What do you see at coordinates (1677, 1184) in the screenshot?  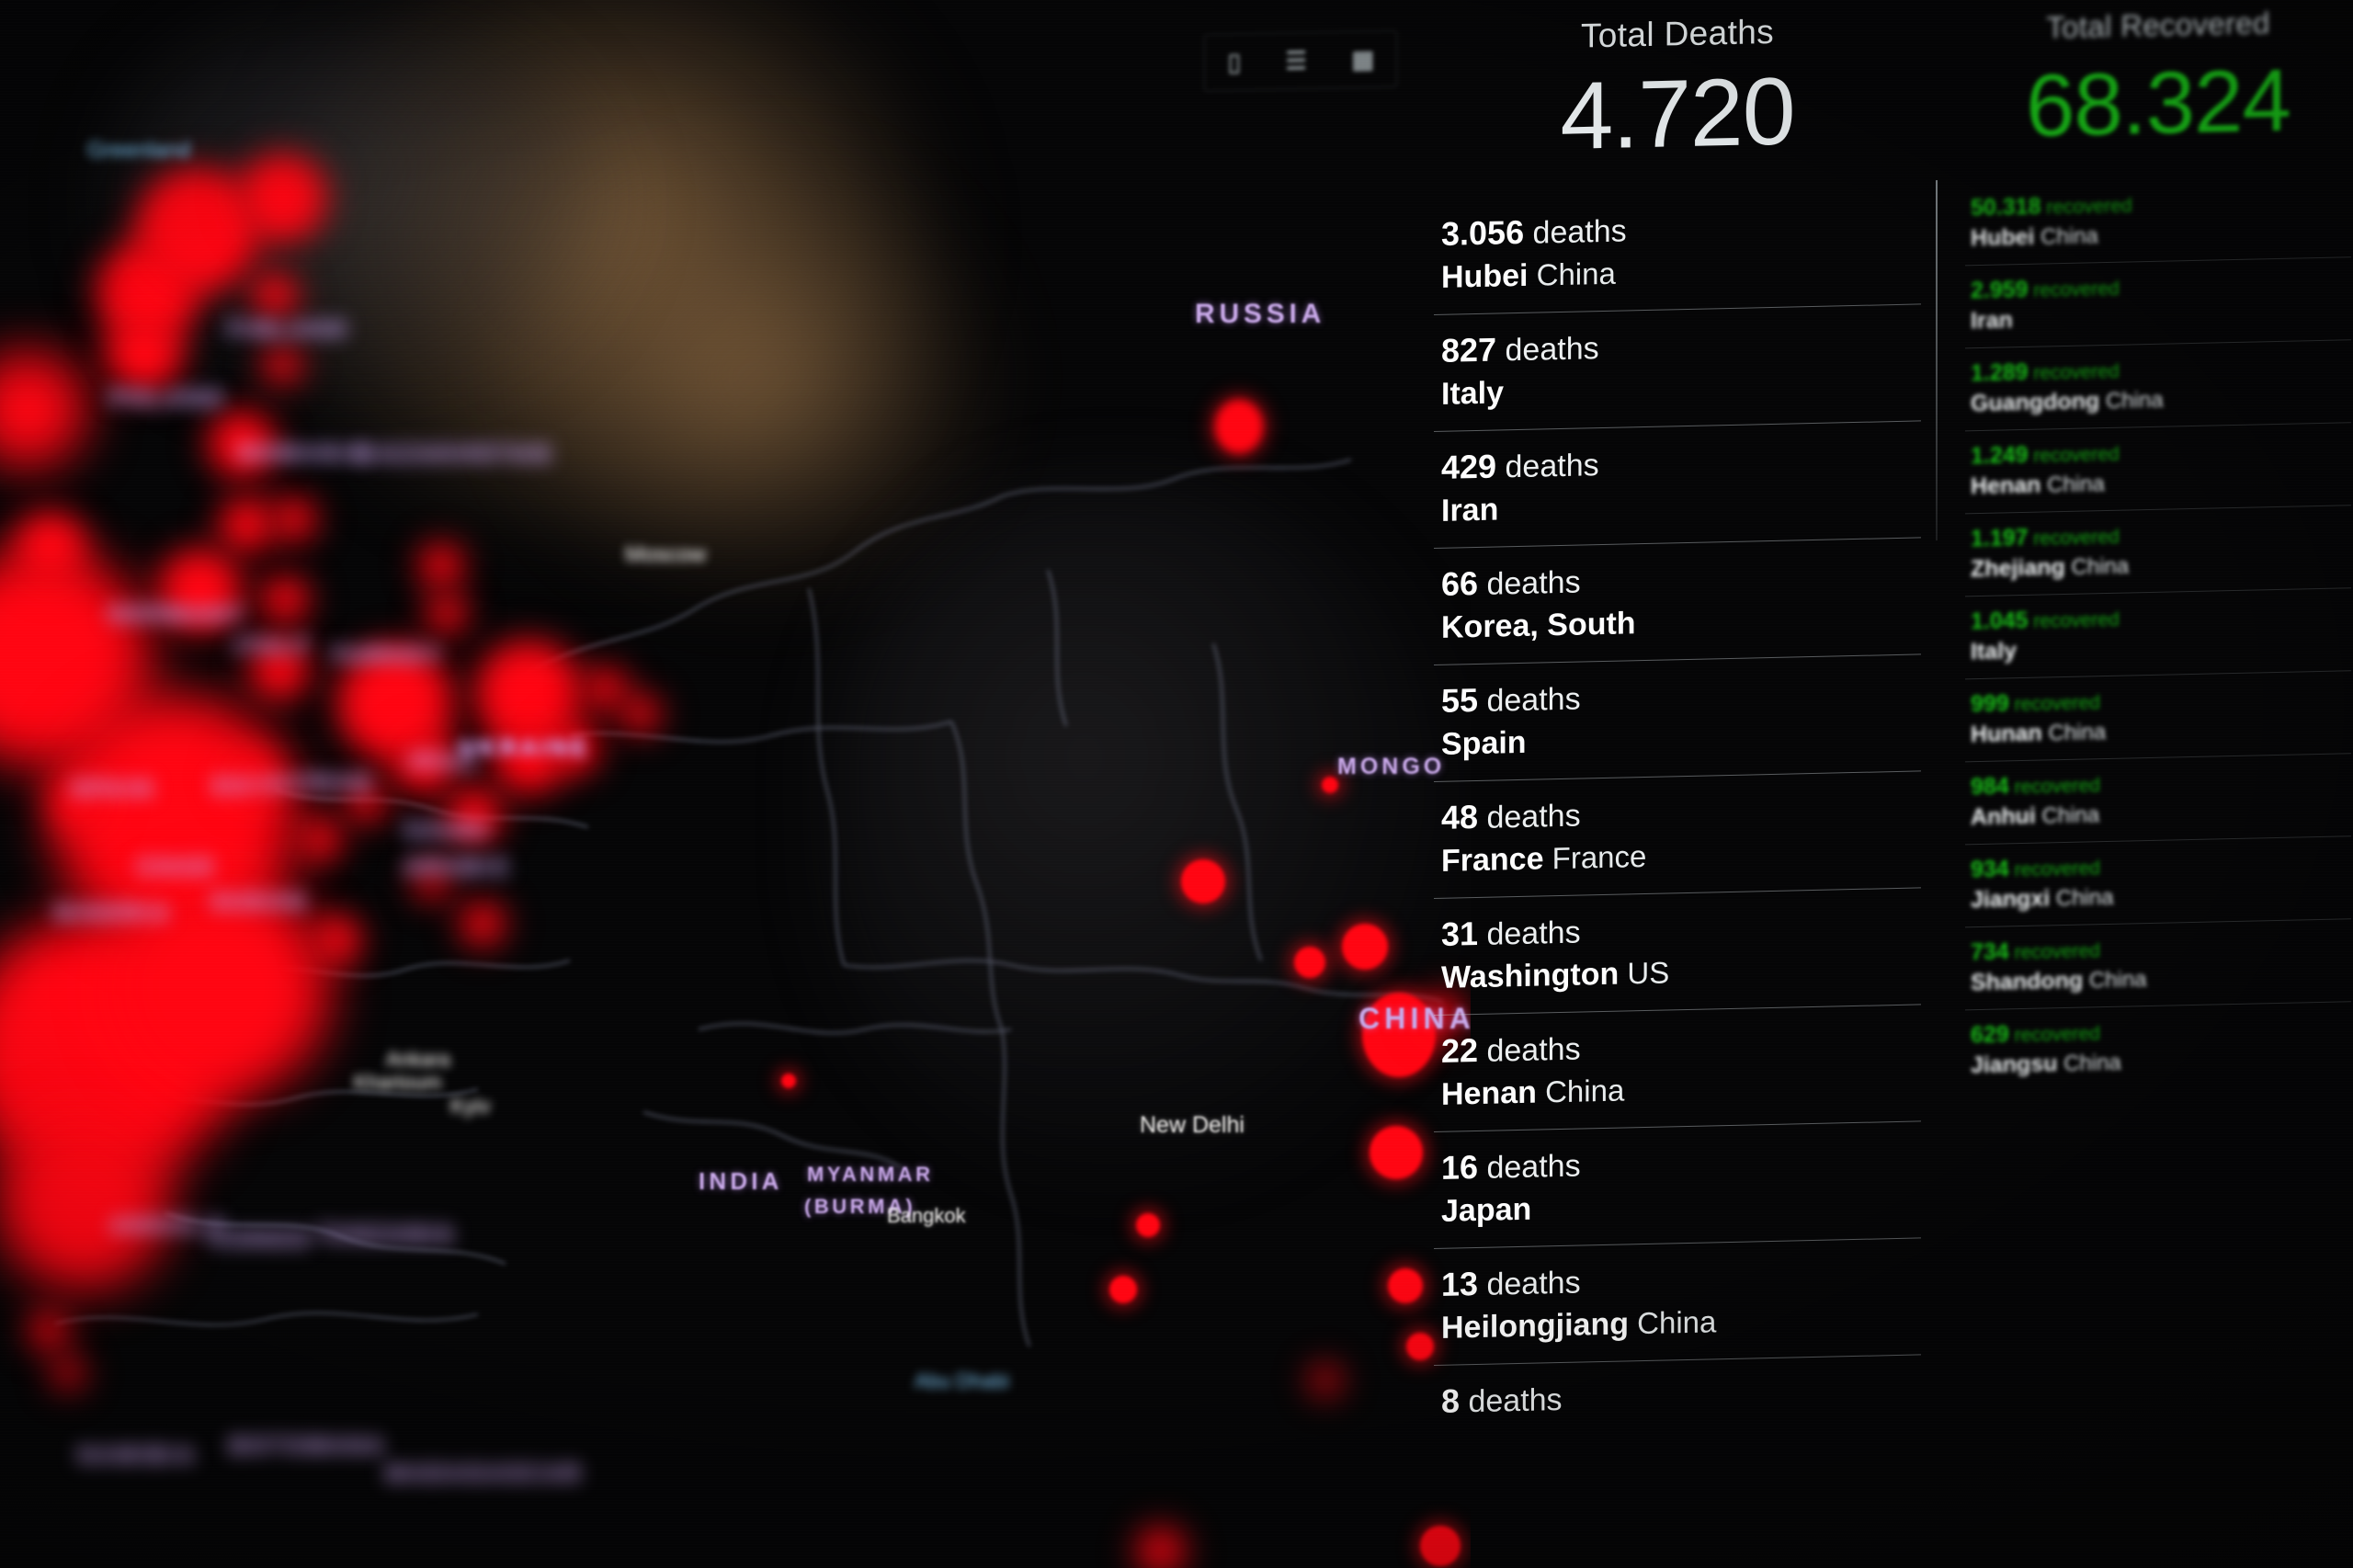 I see `list-item: 16 deaths Japan` at bounding box center [1677, 1184].